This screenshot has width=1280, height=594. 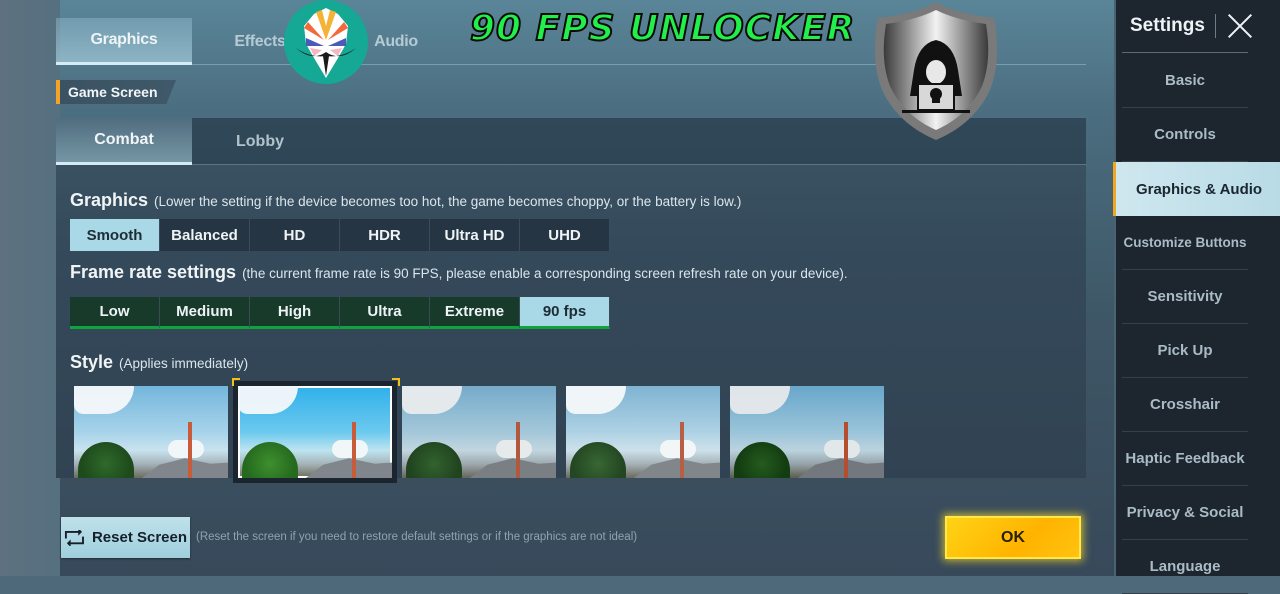 I want to click on style-row-title: Style (Applies immediately), so click(x=159, y=362).